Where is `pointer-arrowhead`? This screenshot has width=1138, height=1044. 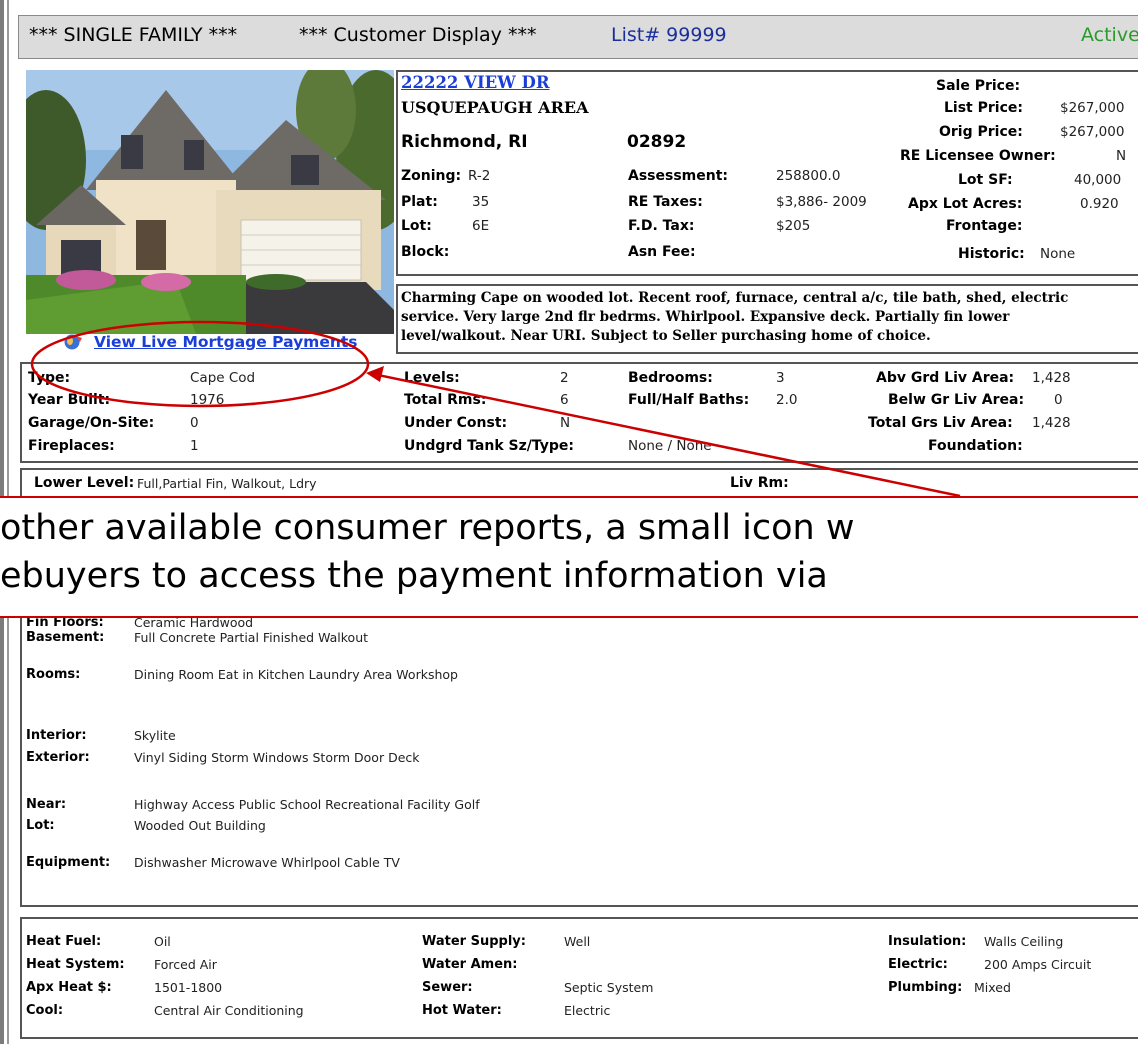 pointer-arrowhead is located at coordinates (375, 374).